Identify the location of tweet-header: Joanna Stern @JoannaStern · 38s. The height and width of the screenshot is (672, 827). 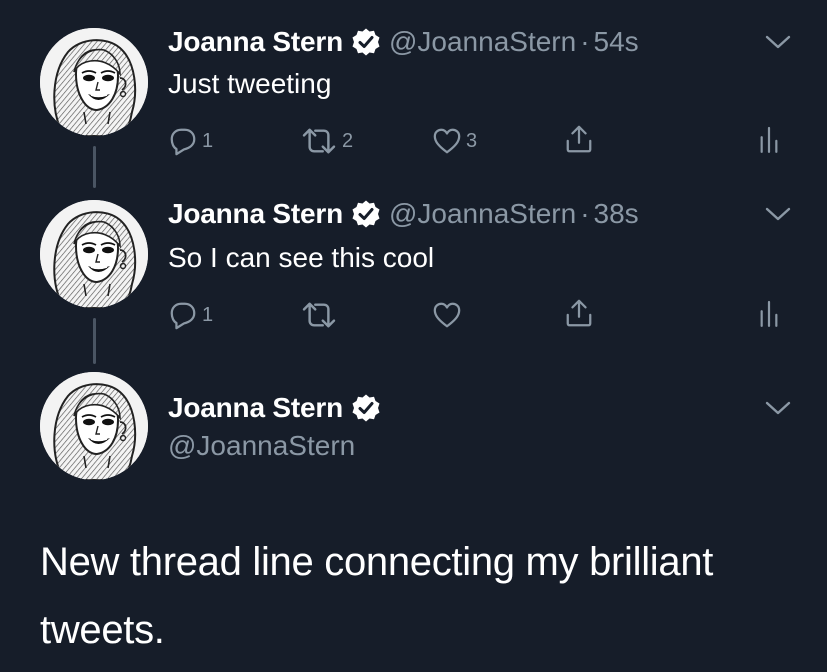
(403, 214).